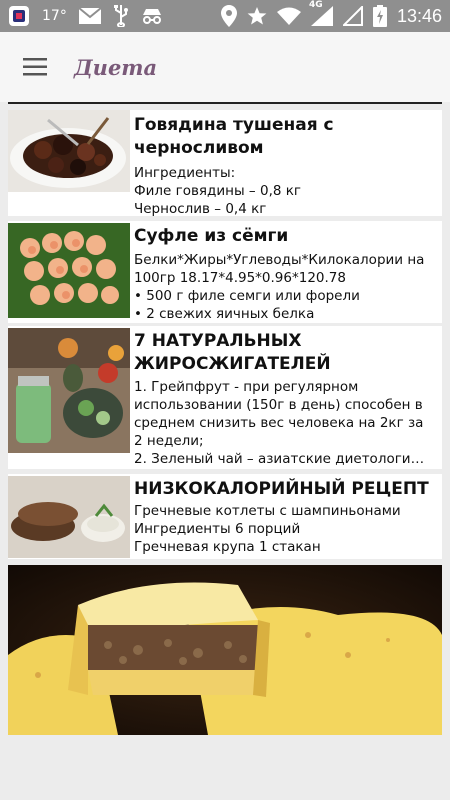 This screenshot has height=800, width=450. Describe the element at coordinates (315, 5) in the screenshot. I see `network-type-text: 4G` at that location.